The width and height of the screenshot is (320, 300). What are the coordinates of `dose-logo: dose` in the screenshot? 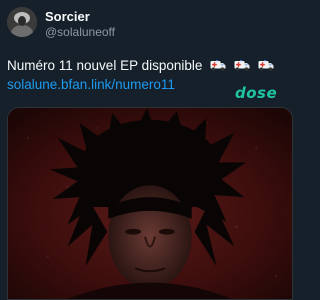 It's located at (256, 93).